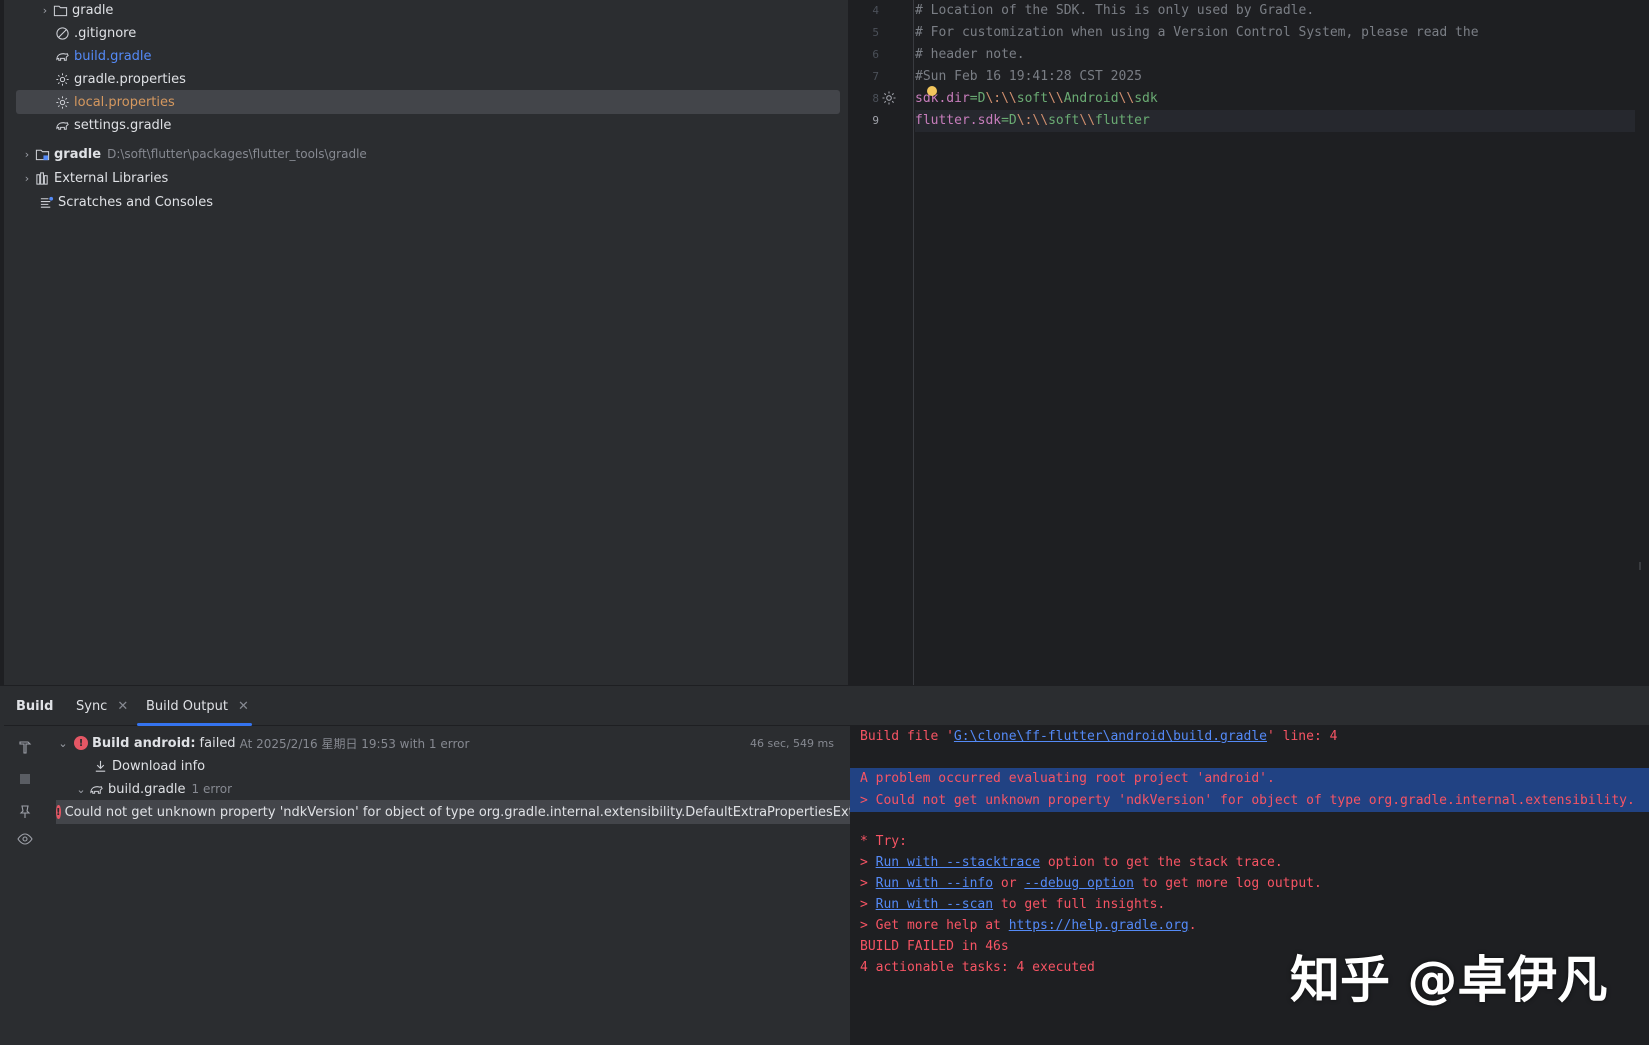 This screenshot has height=1045, width=1649. Describe the element at coordinates (78, 154) in the screenshot. I see `tree-item-label: gradle` at that location.